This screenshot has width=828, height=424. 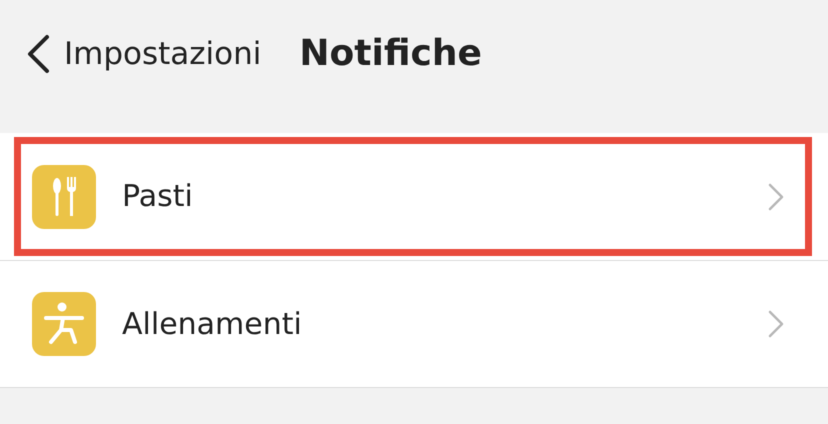 I want to click on yoga-pose-icon, so click(x=64, y=324).